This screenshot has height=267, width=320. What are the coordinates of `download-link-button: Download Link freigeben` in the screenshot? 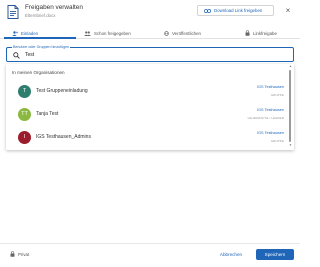 It's located at (235, 10).